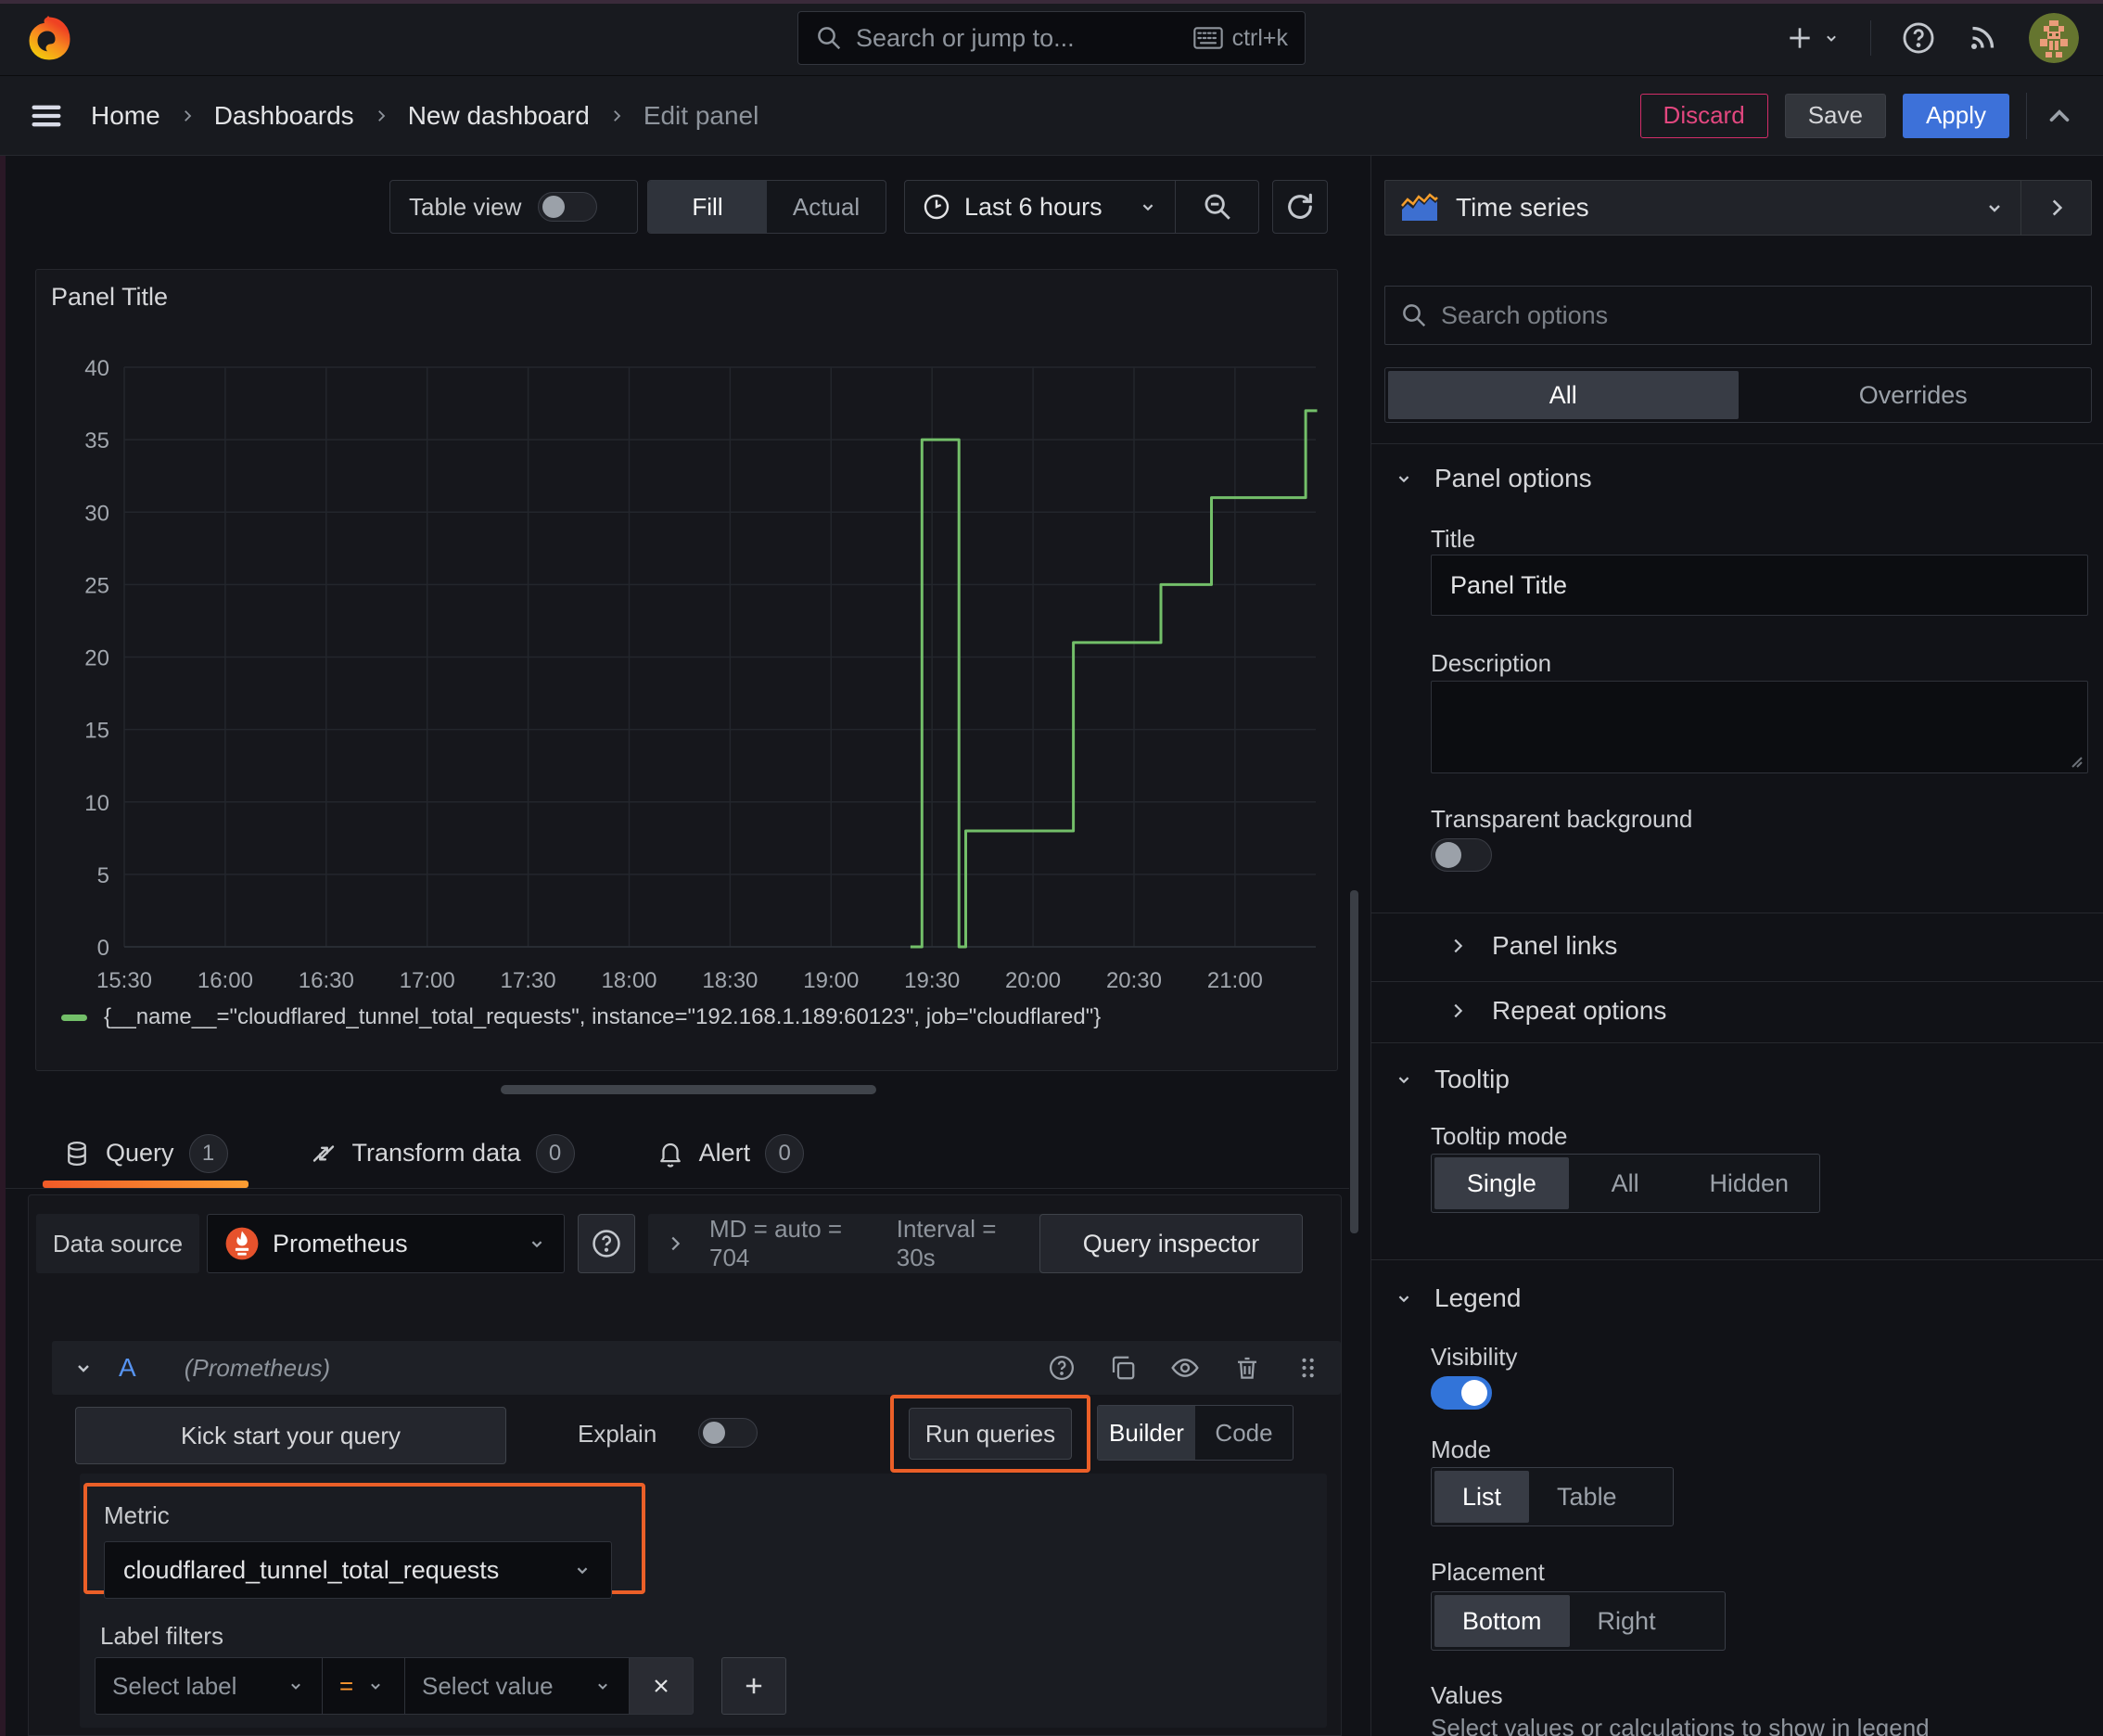  I want to click on tab-query: Query 1, so click(146, 1153).